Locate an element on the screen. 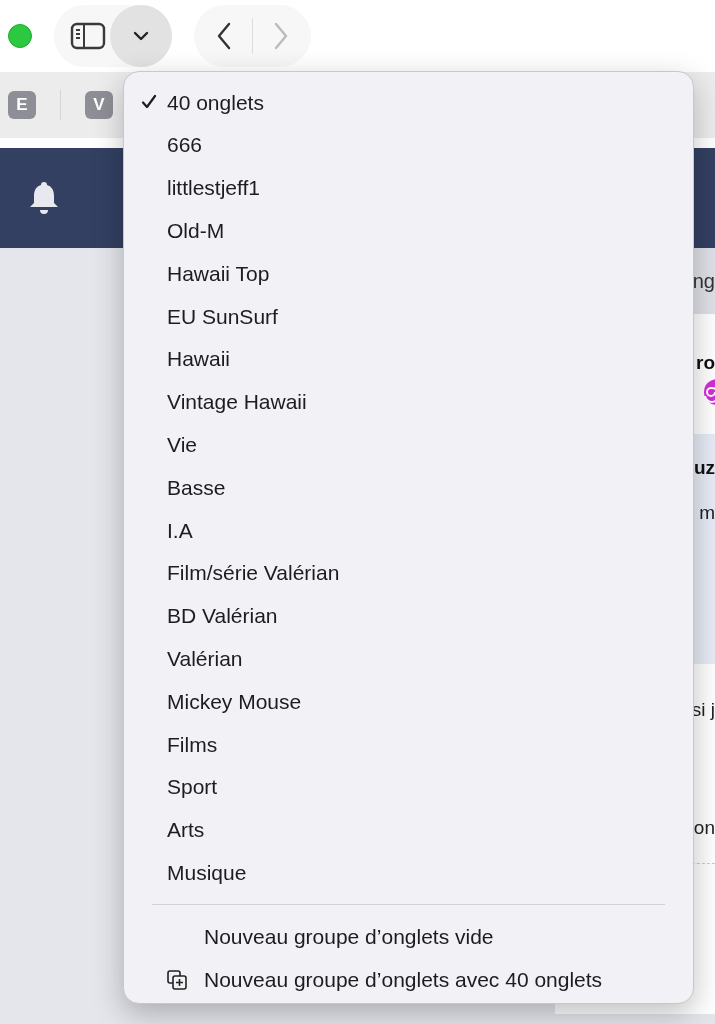 This screenshot has width=715, height=1024. window-zoom-control is located at coordinates (20, 36).